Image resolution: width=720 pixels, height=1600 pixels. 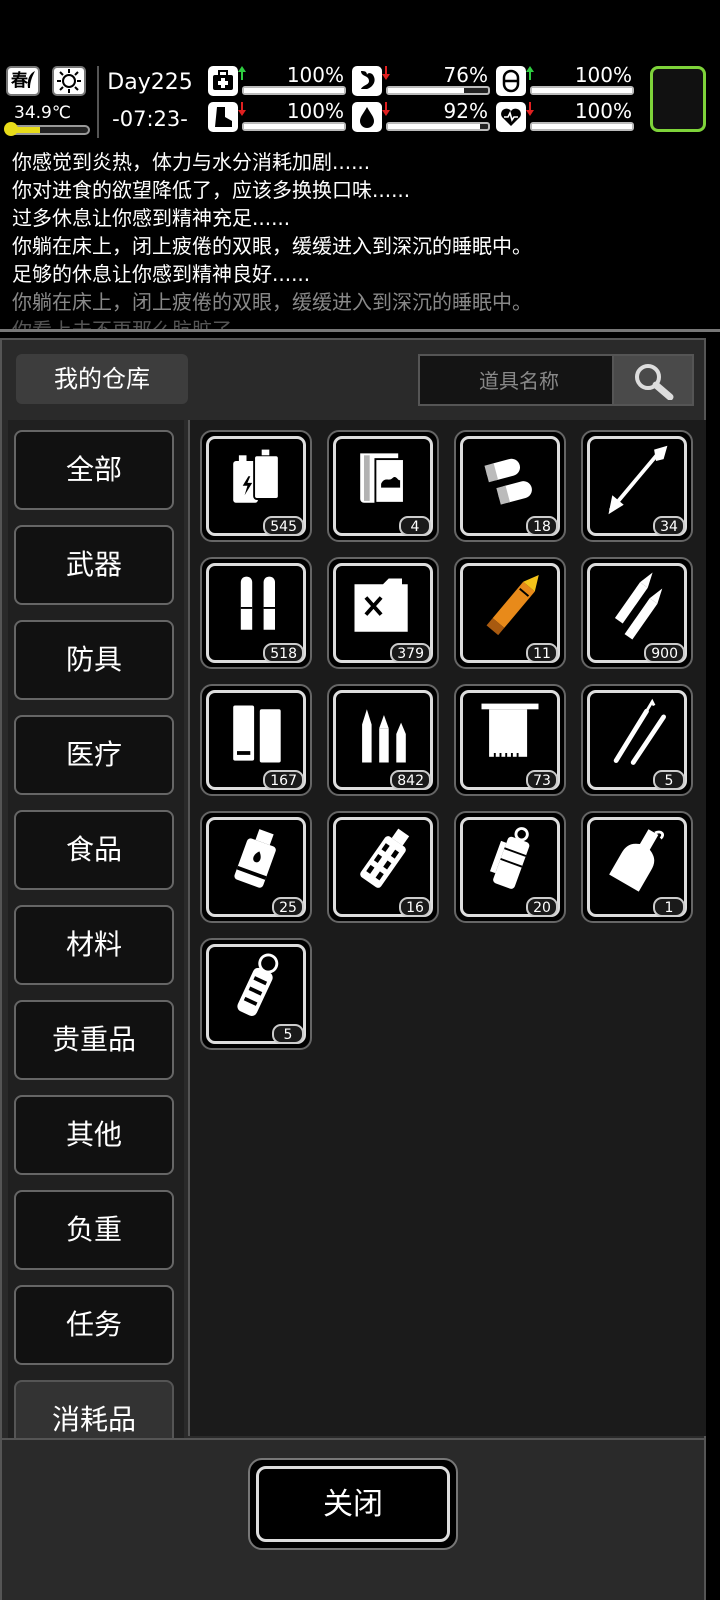 What do you see at coordinates (512, 605) in the screenshot?
I see `rocket-icon` at bounding box center [512, 605].